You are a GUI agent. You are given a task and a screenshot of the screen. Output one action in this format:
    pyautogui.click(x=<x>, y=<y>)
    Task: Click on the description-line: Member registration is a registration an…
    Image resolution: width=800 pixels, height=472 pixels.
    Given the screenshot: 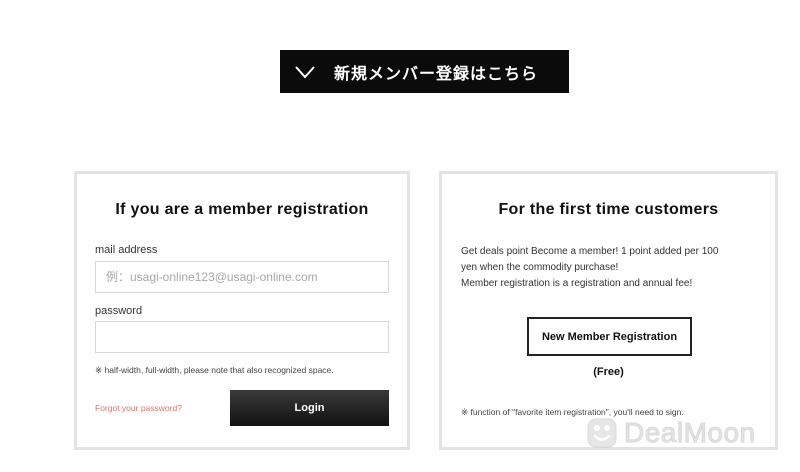 What is the action you would take?
    pyautogui.click(x=577, y=283)
    